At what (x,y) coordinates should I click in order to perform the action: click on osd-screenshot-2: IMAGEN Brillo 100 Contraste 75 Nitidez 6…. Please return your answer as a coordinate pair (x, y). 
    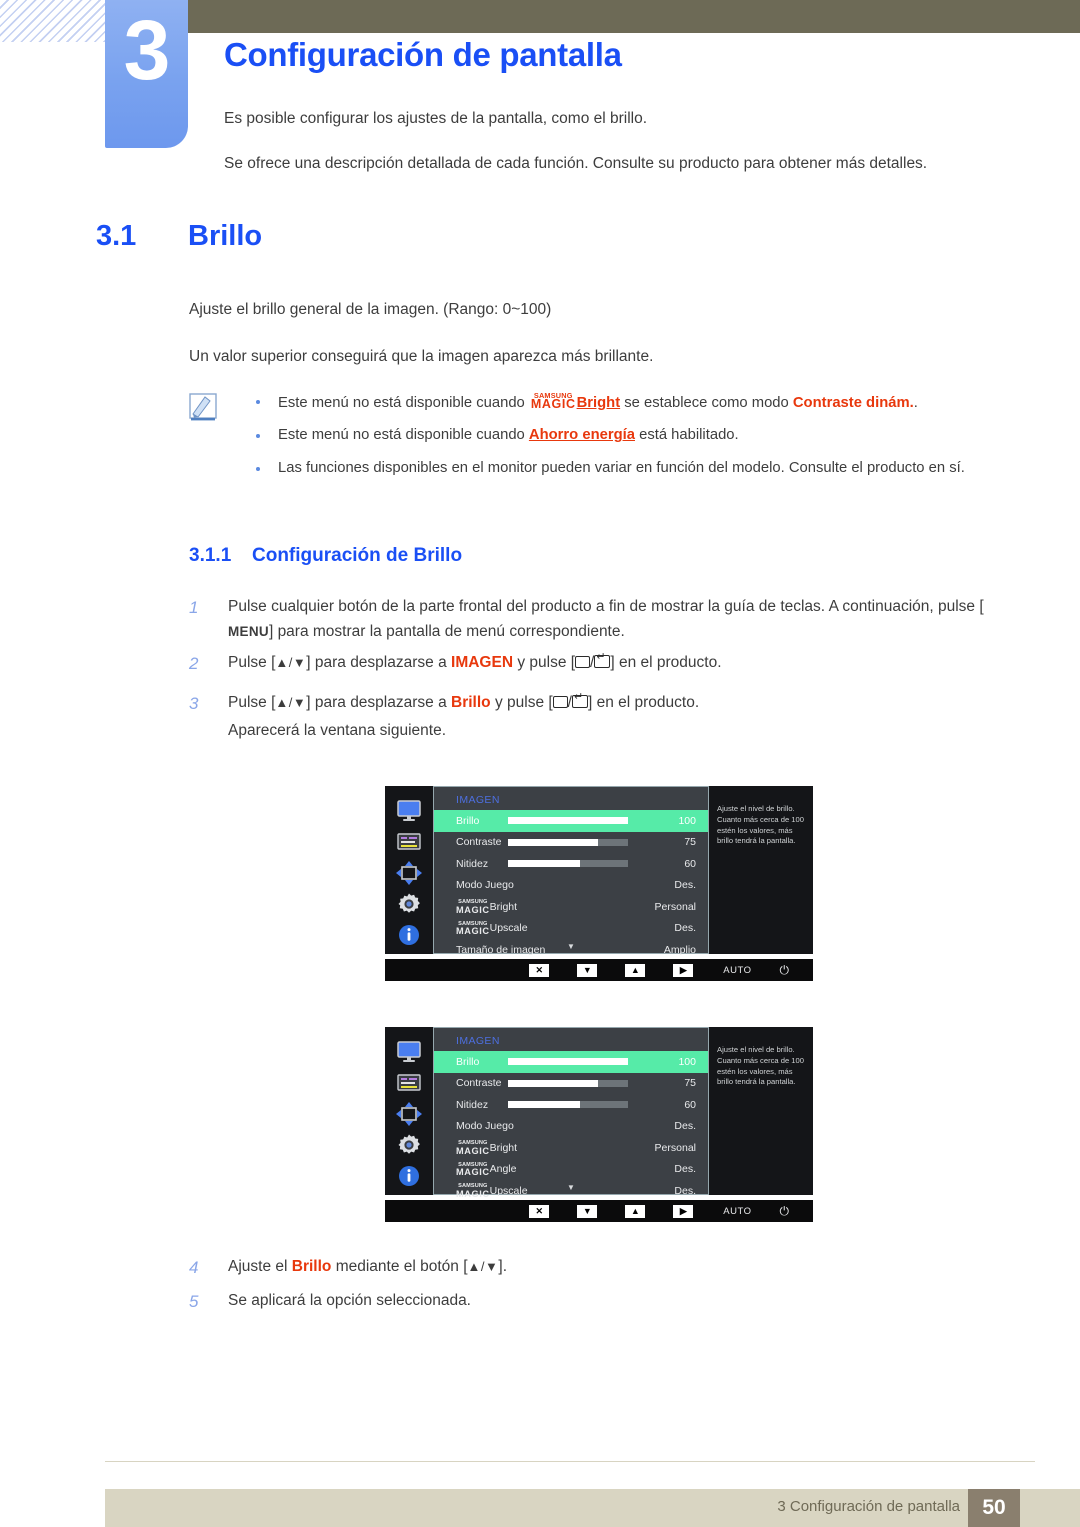
    Looking at the image, I should click on (599, 1124).